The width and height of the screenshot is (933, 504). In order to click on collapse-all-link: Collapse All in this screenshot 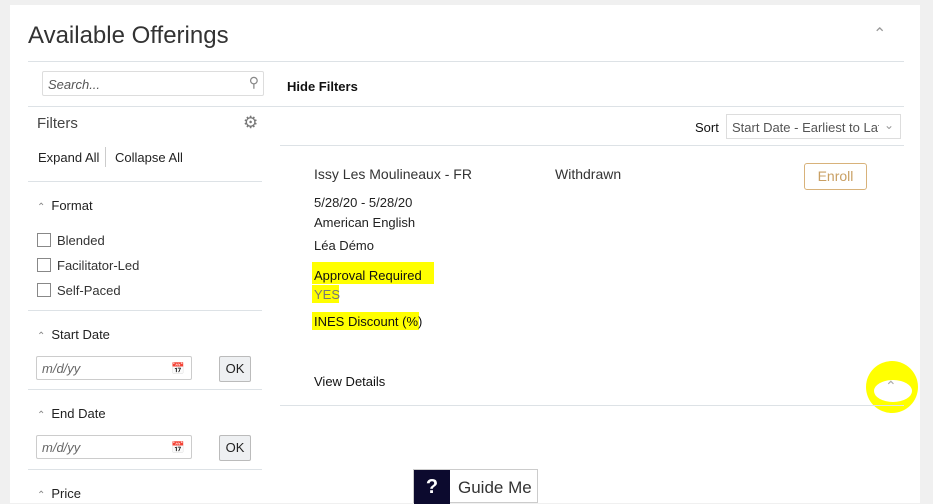, I will do `click(149, 157)`.